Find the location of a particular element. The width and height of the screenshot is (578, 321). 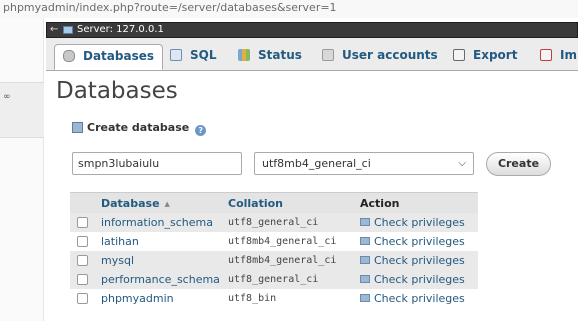

new-database-icon is located at coordinates (77, 127).